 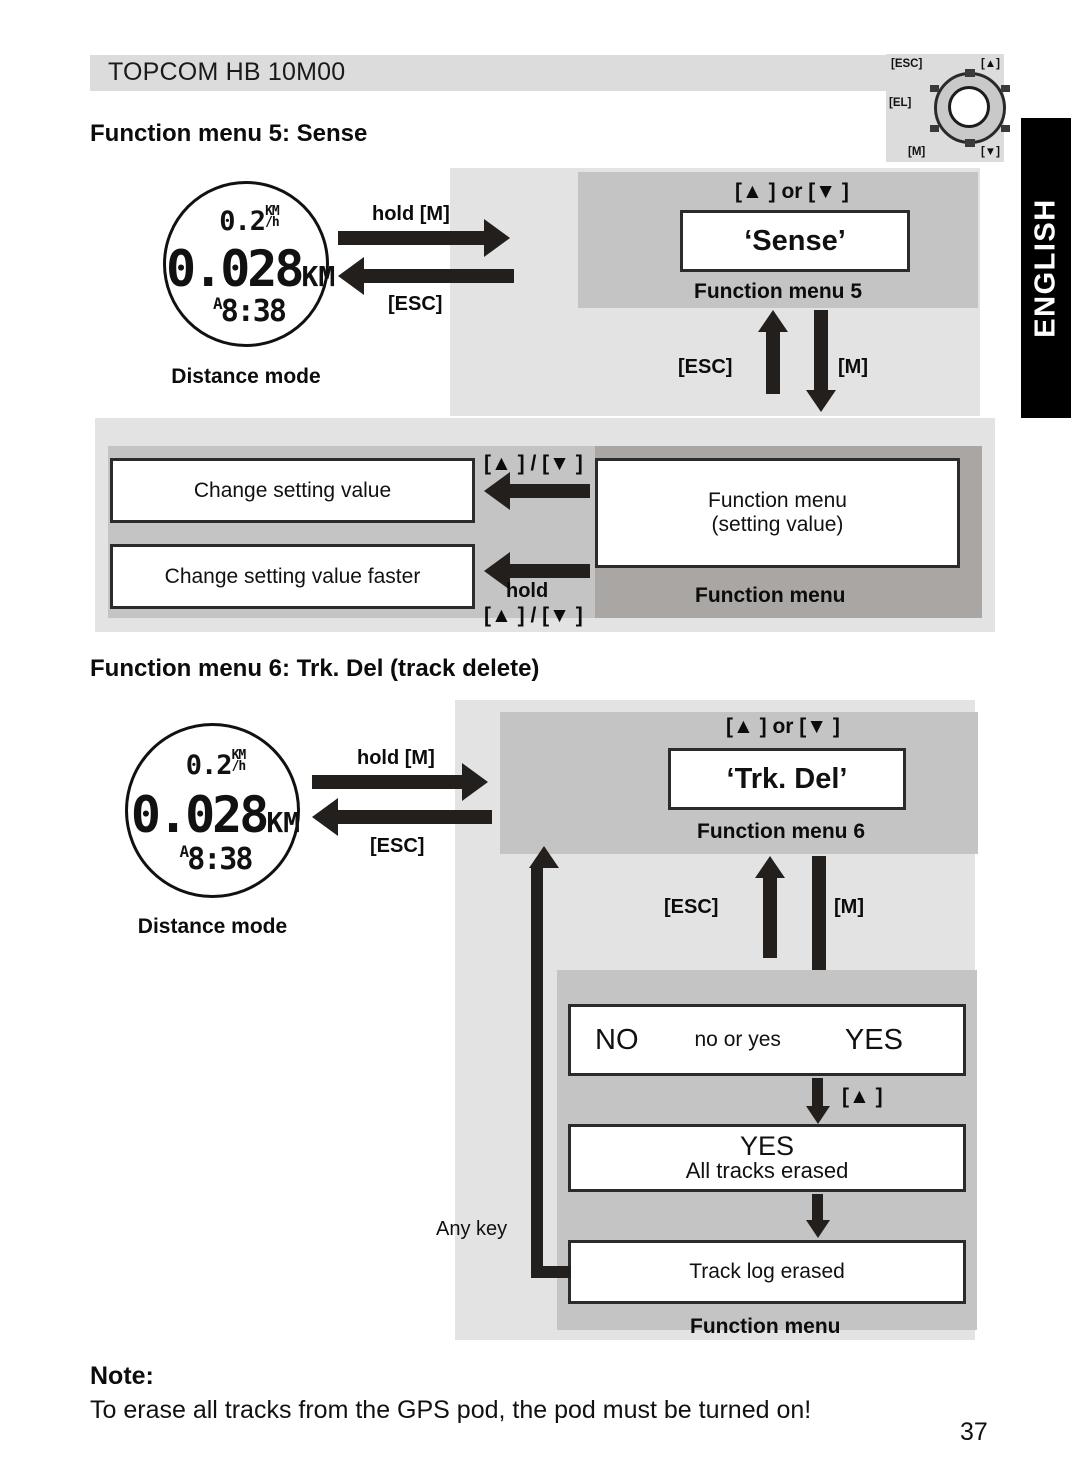 I want to click on change-setting-value-faster-label: Change setting value faster, so click(x=292, y=576).